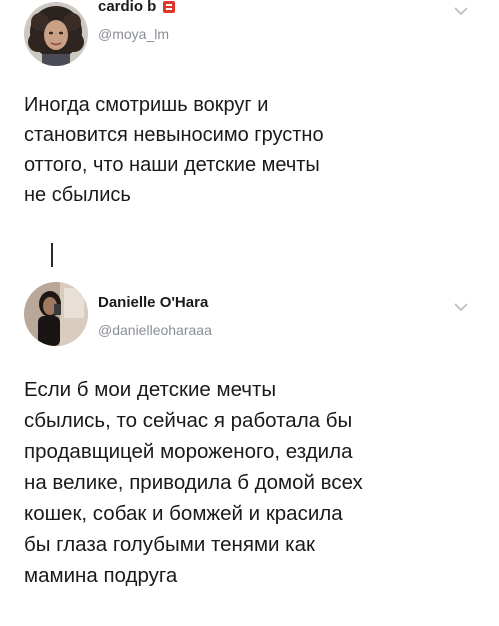  I want to click on display-name: Danielle O'Hara, so click(153, 302).